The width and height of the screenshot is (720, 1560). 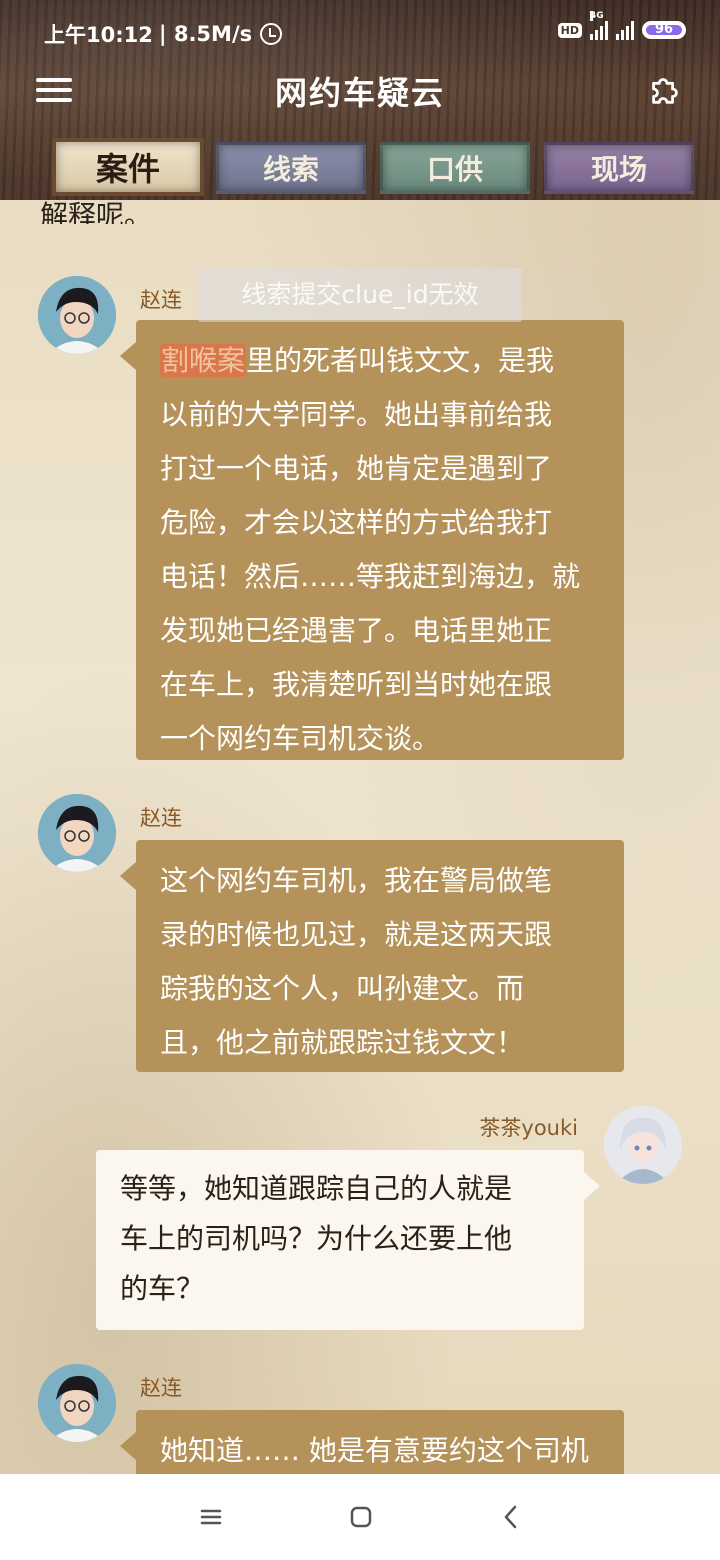 I want to click on status-speed: | 8.5M/s, so click(x=205, y=34).